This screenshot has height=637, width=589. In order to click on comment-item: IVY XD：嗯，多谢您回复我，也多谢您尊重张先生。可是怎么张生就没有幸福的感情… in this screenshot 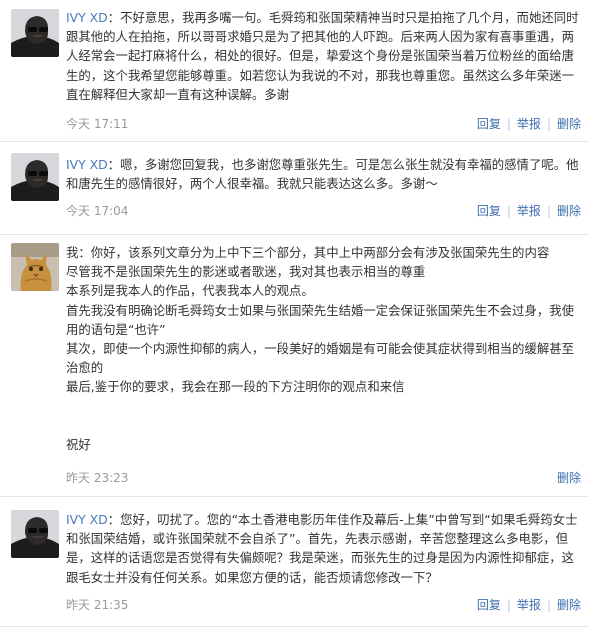, I will do `click(294, 188)`.